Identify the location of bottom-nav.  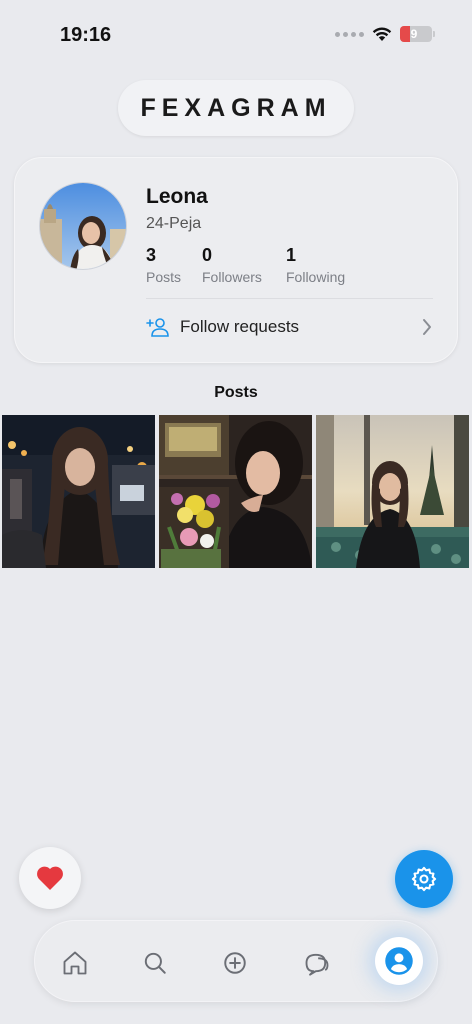
(236, 961).